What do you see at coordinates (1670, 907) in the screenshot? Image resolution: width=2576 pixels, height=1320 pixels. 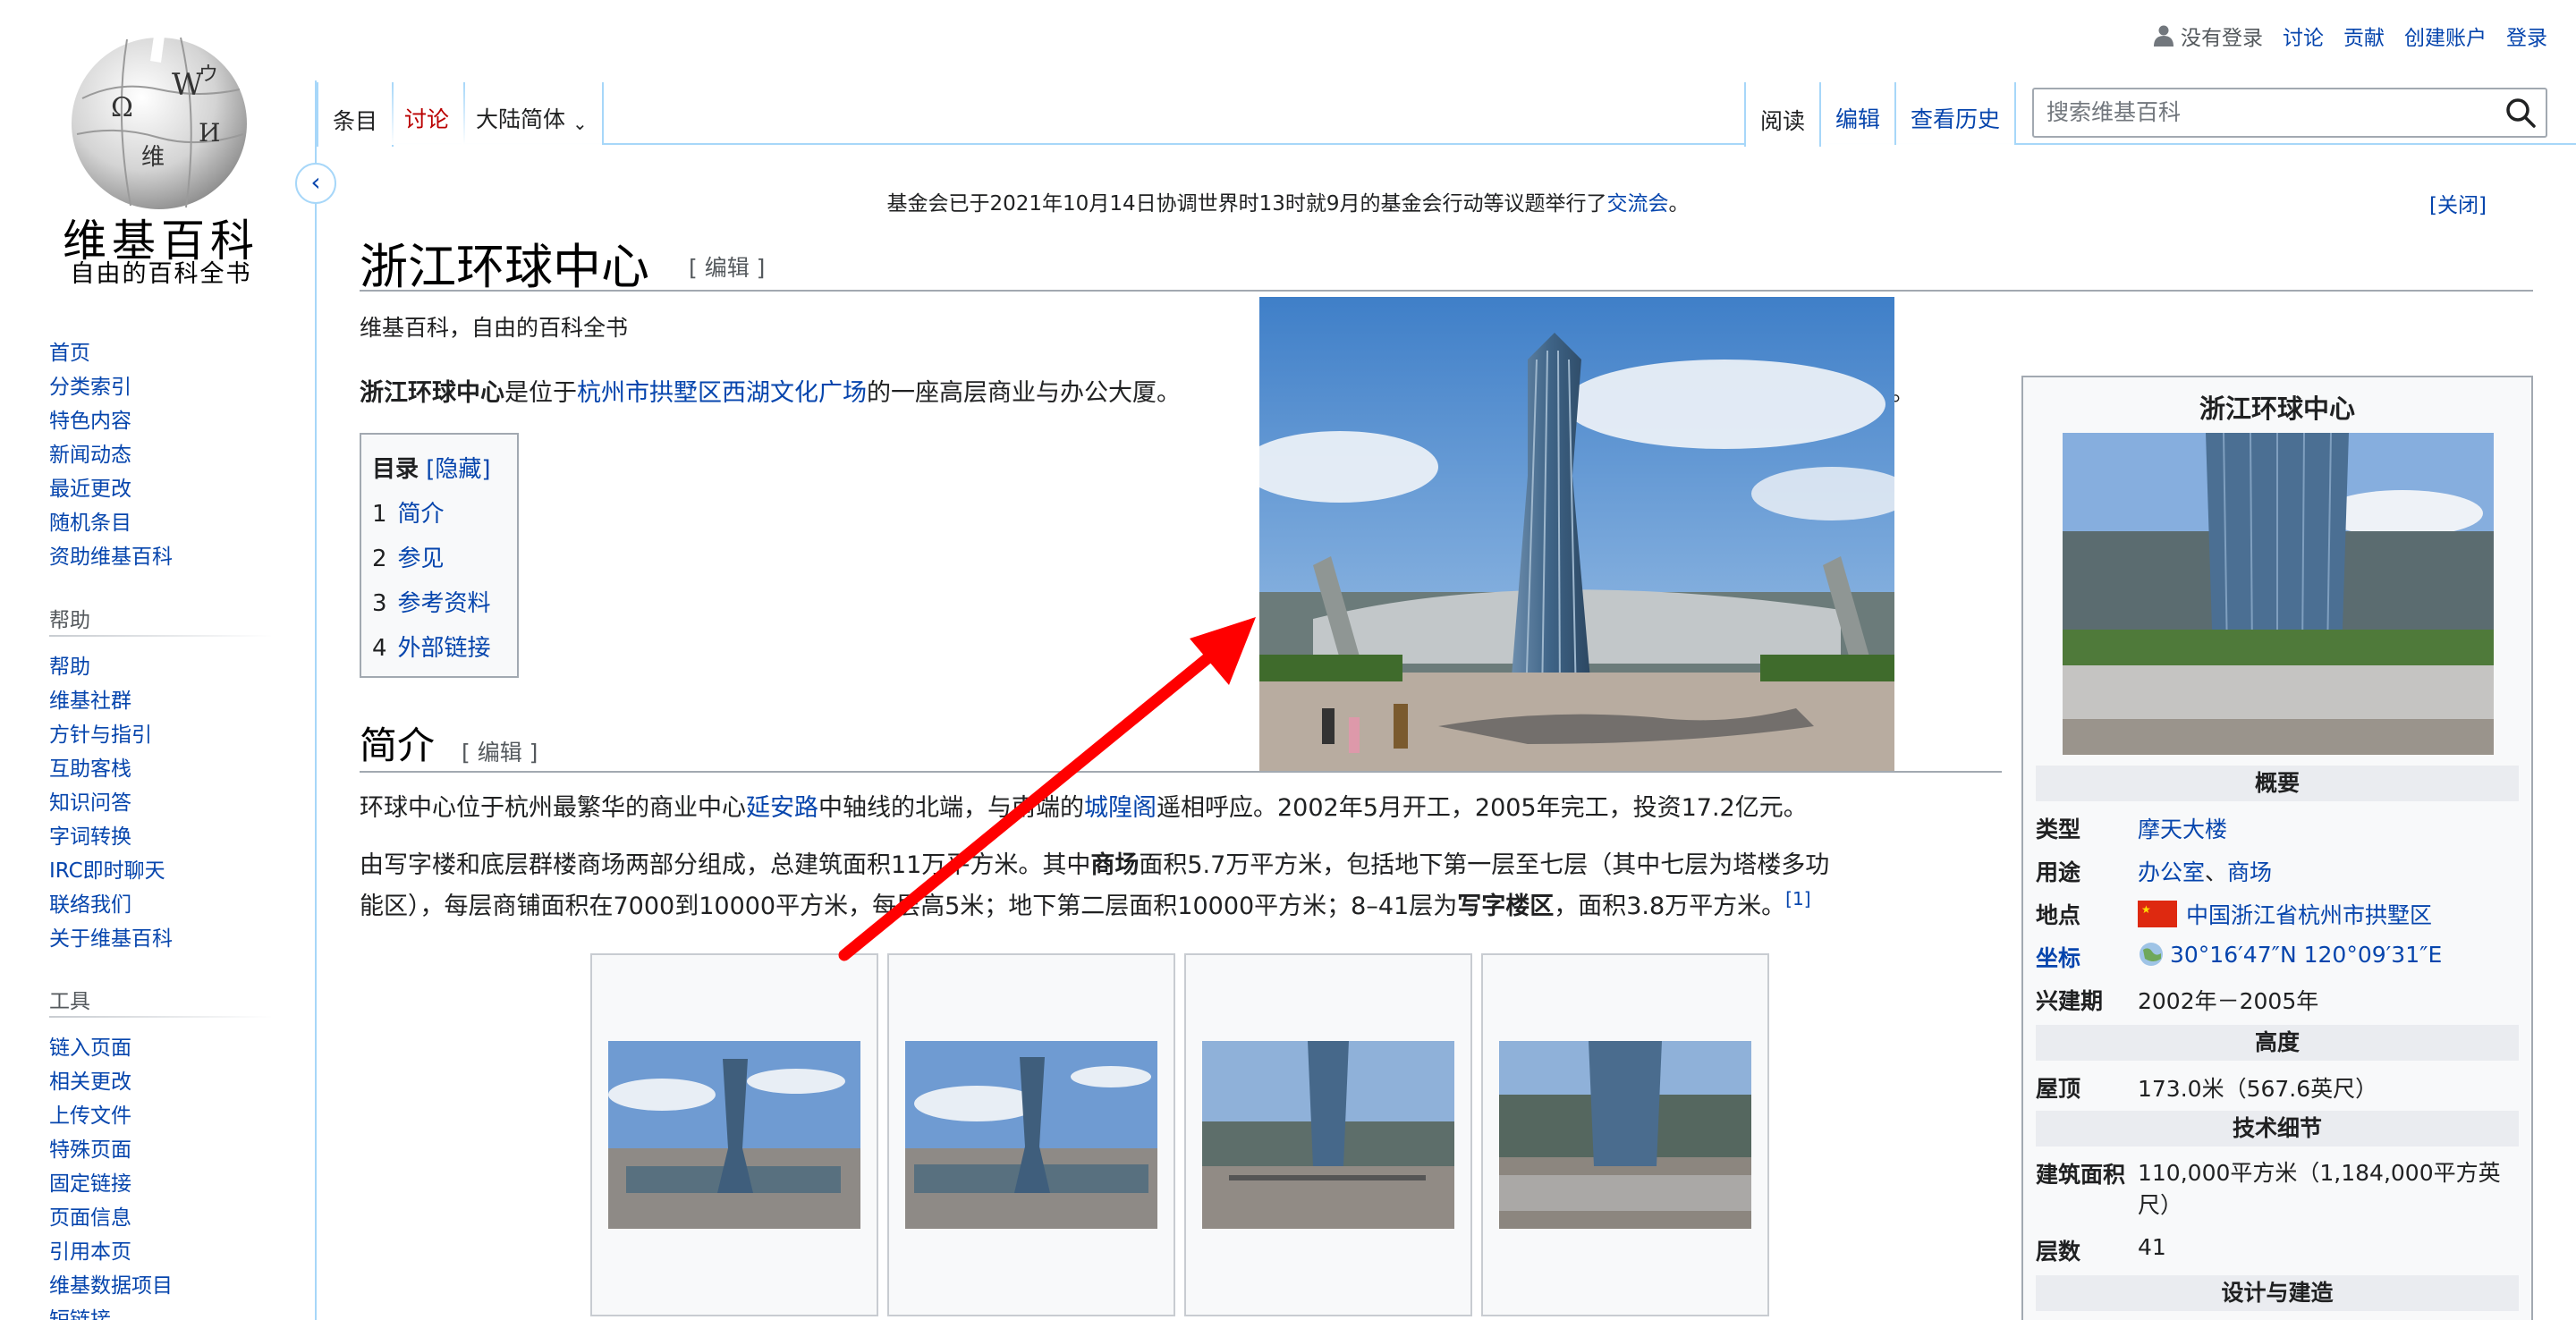 I see `p2-text: ，面积3.8万平方米。` at bounding box center [1670, 907].